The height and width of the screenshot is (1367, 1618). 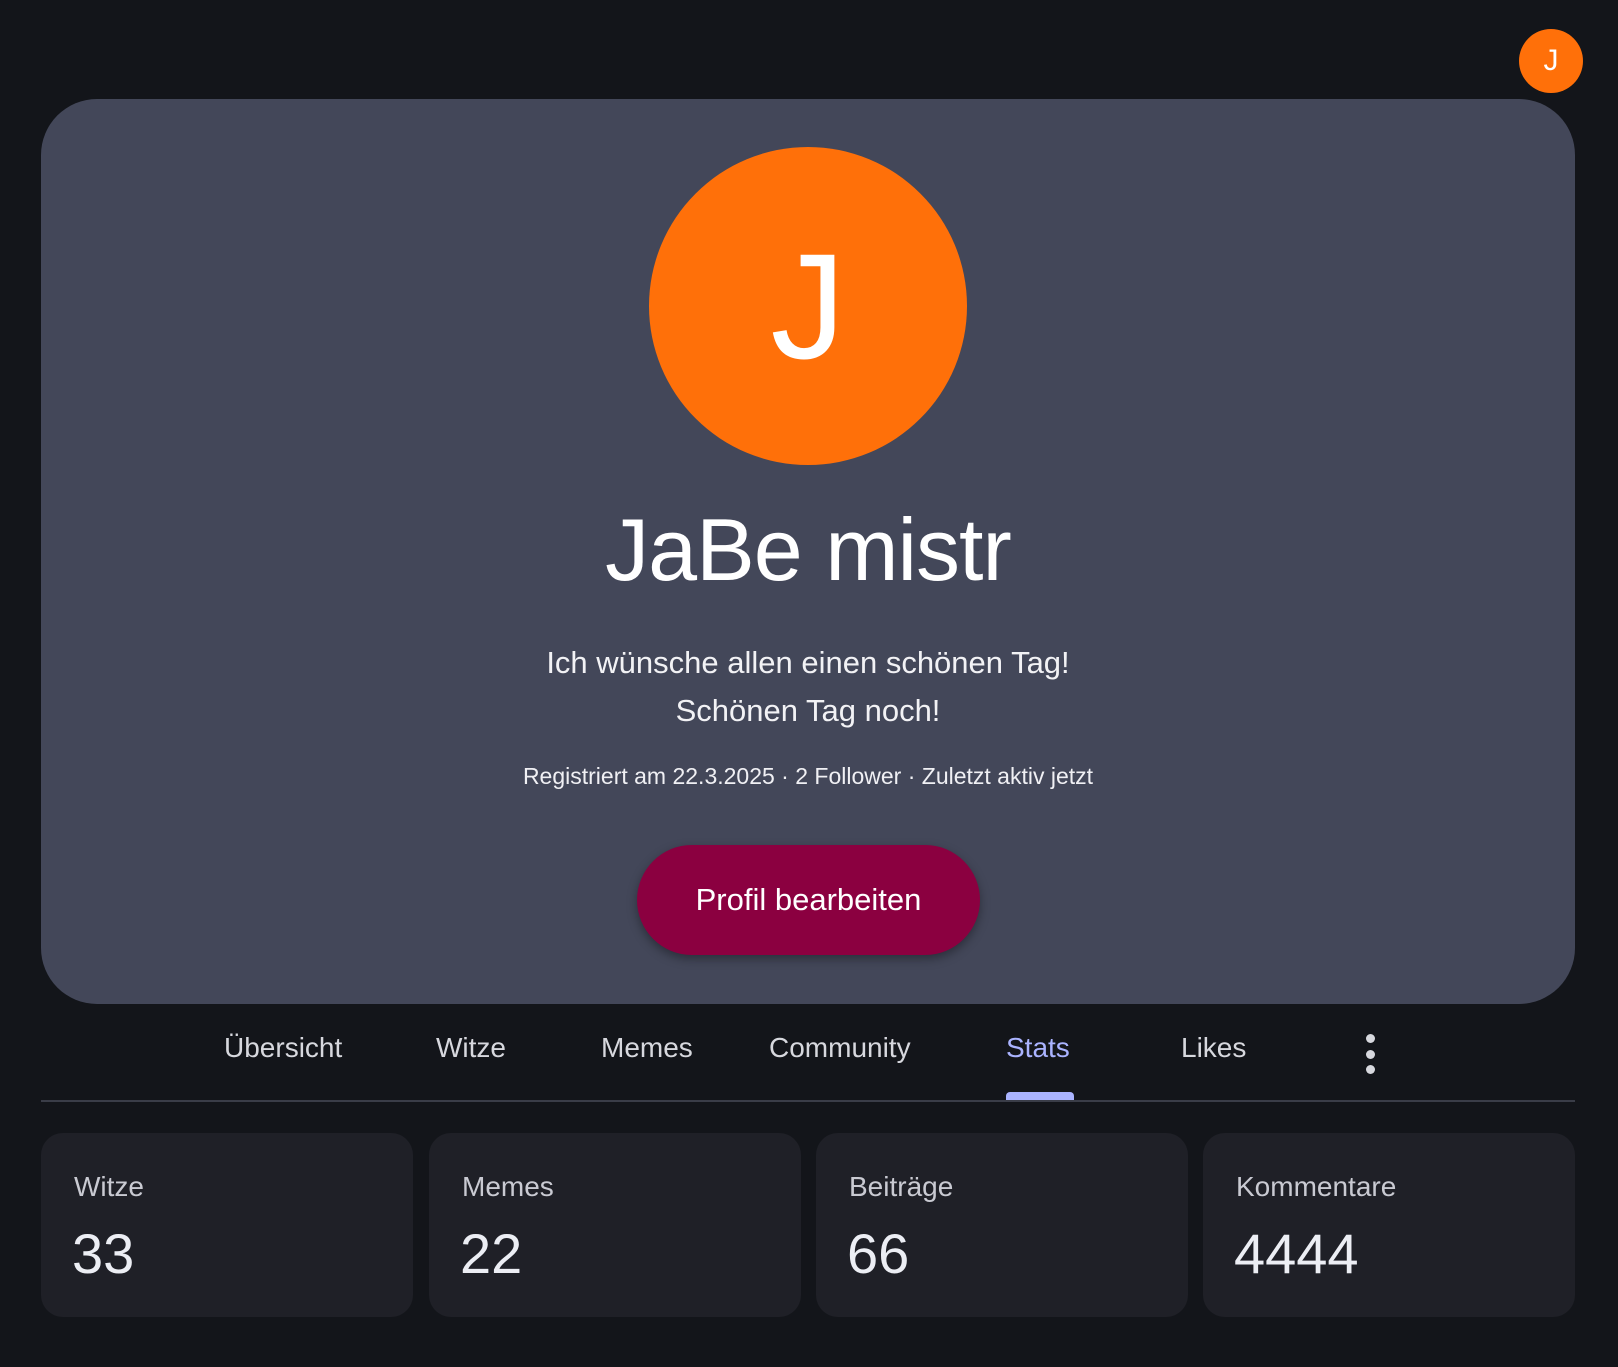 I want to click on profile-avatar: J, so click(x=808, y=306).